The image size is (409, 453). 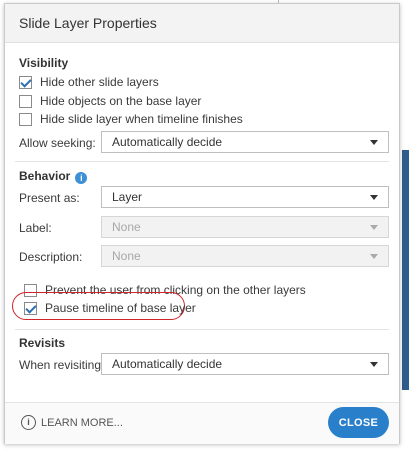 What do you see at coordinates (245, 256) in the screenshot?
I see `description-select: None` at bounding box center [245, 256].